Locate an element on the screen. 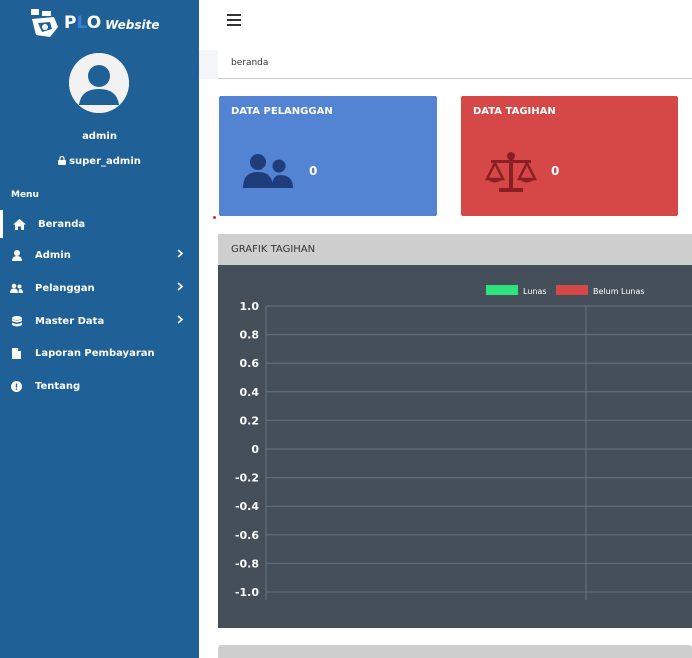 This screenshot has width=692, height=658. chart-header: GRAFIK TAGIHAN is located at coordinates (455, 249).